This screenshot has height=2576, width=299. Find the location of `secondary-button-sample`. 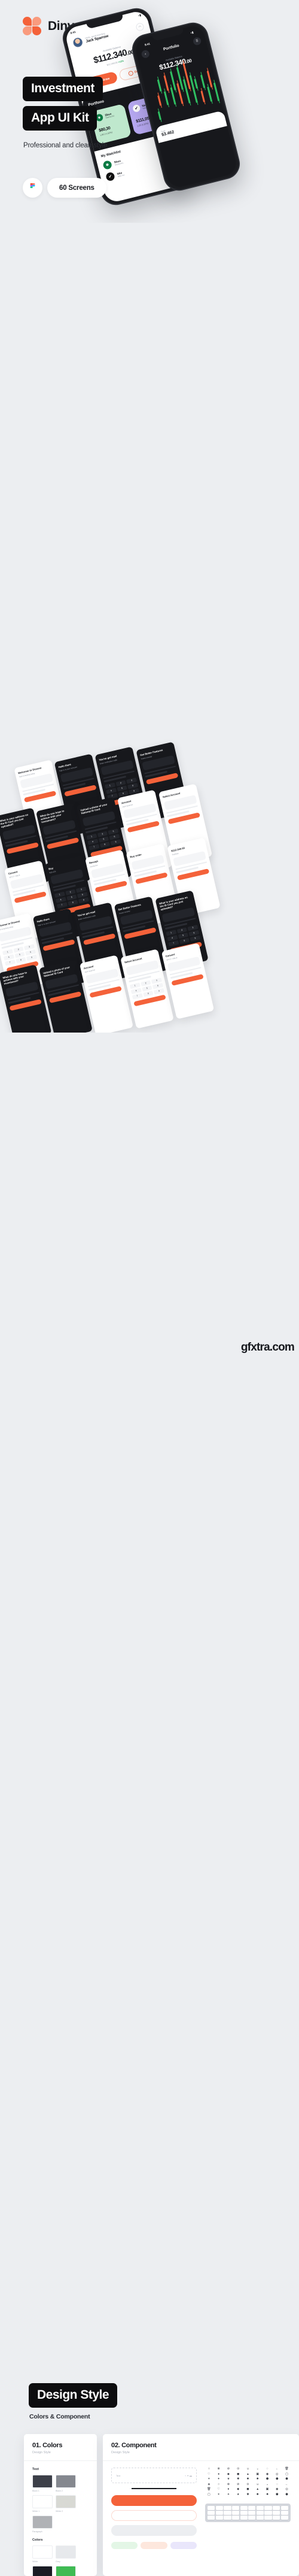

secondary-button-sample is located at coordinates (154, 2515).